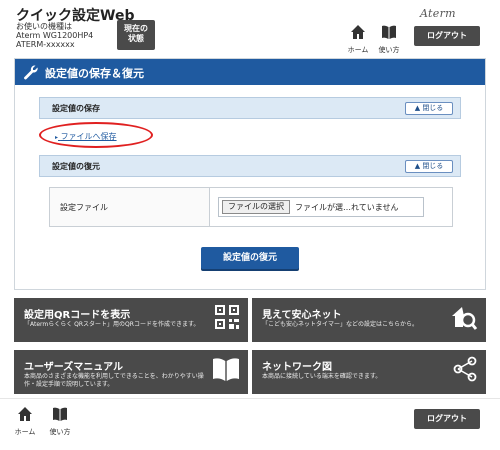 Image resolution: width=500 pixels, height=450 pixels. I want to click on settings-file-label-cell: 設定ファイル, so click(130, 207).